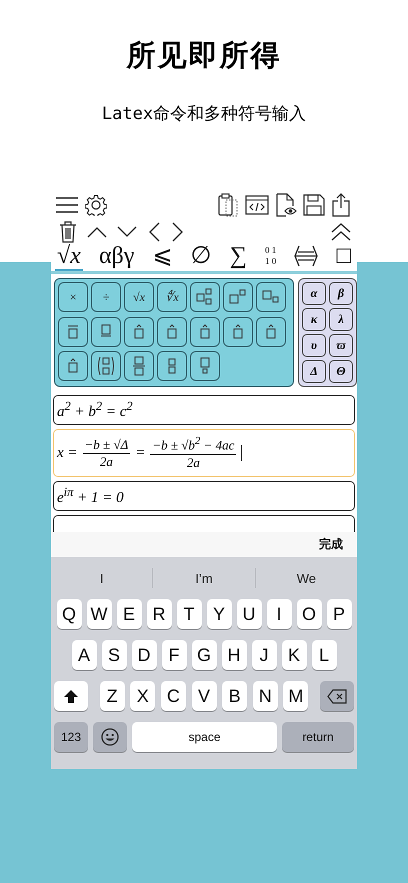  I want to click on delete-key, so click(337, 696).